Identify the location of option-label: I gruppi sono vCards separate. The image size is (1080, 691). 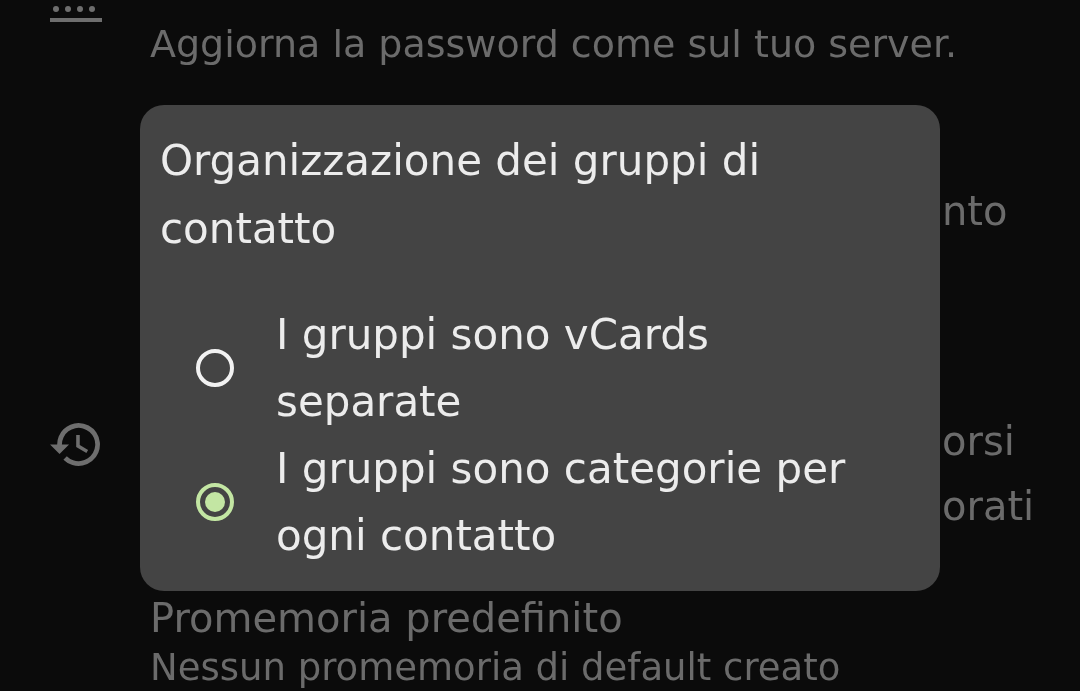
(493, 368).